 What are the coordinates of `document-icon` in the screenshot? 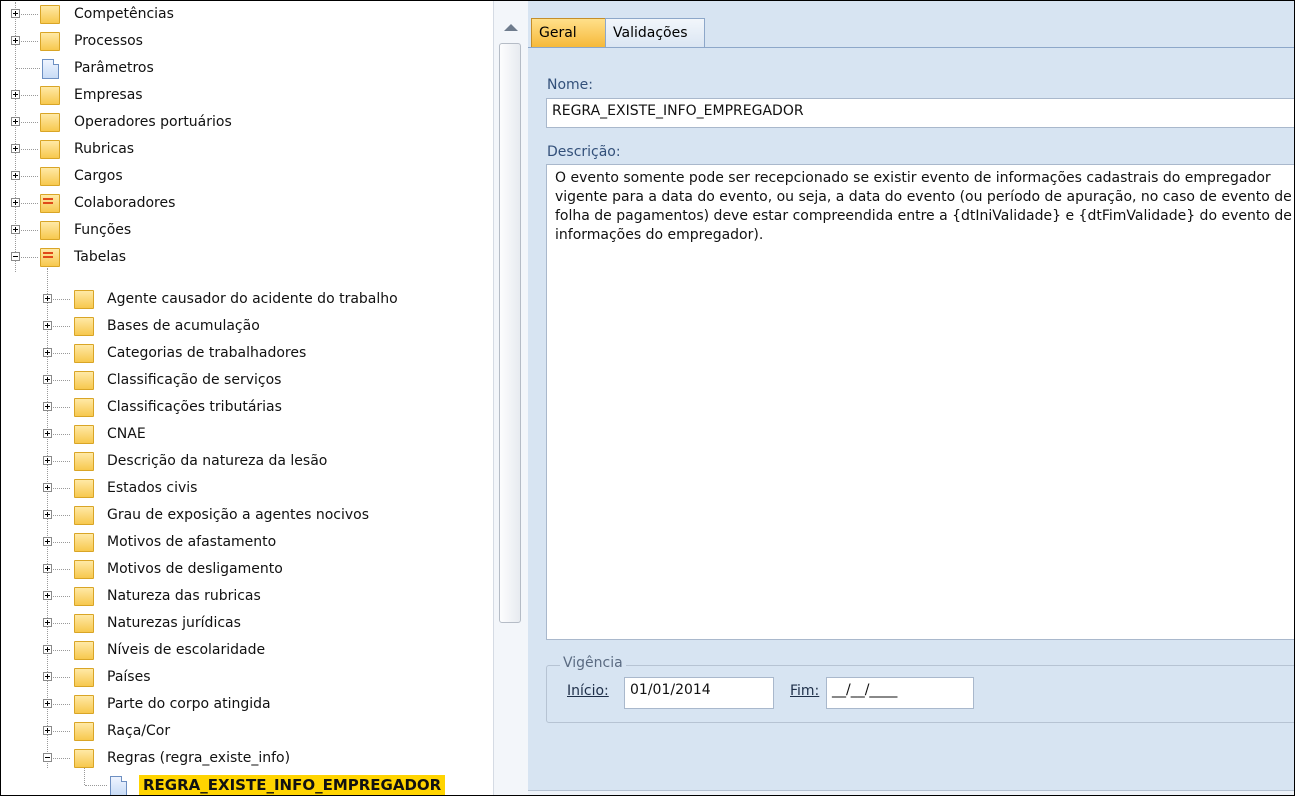 It's located at (50, 69).